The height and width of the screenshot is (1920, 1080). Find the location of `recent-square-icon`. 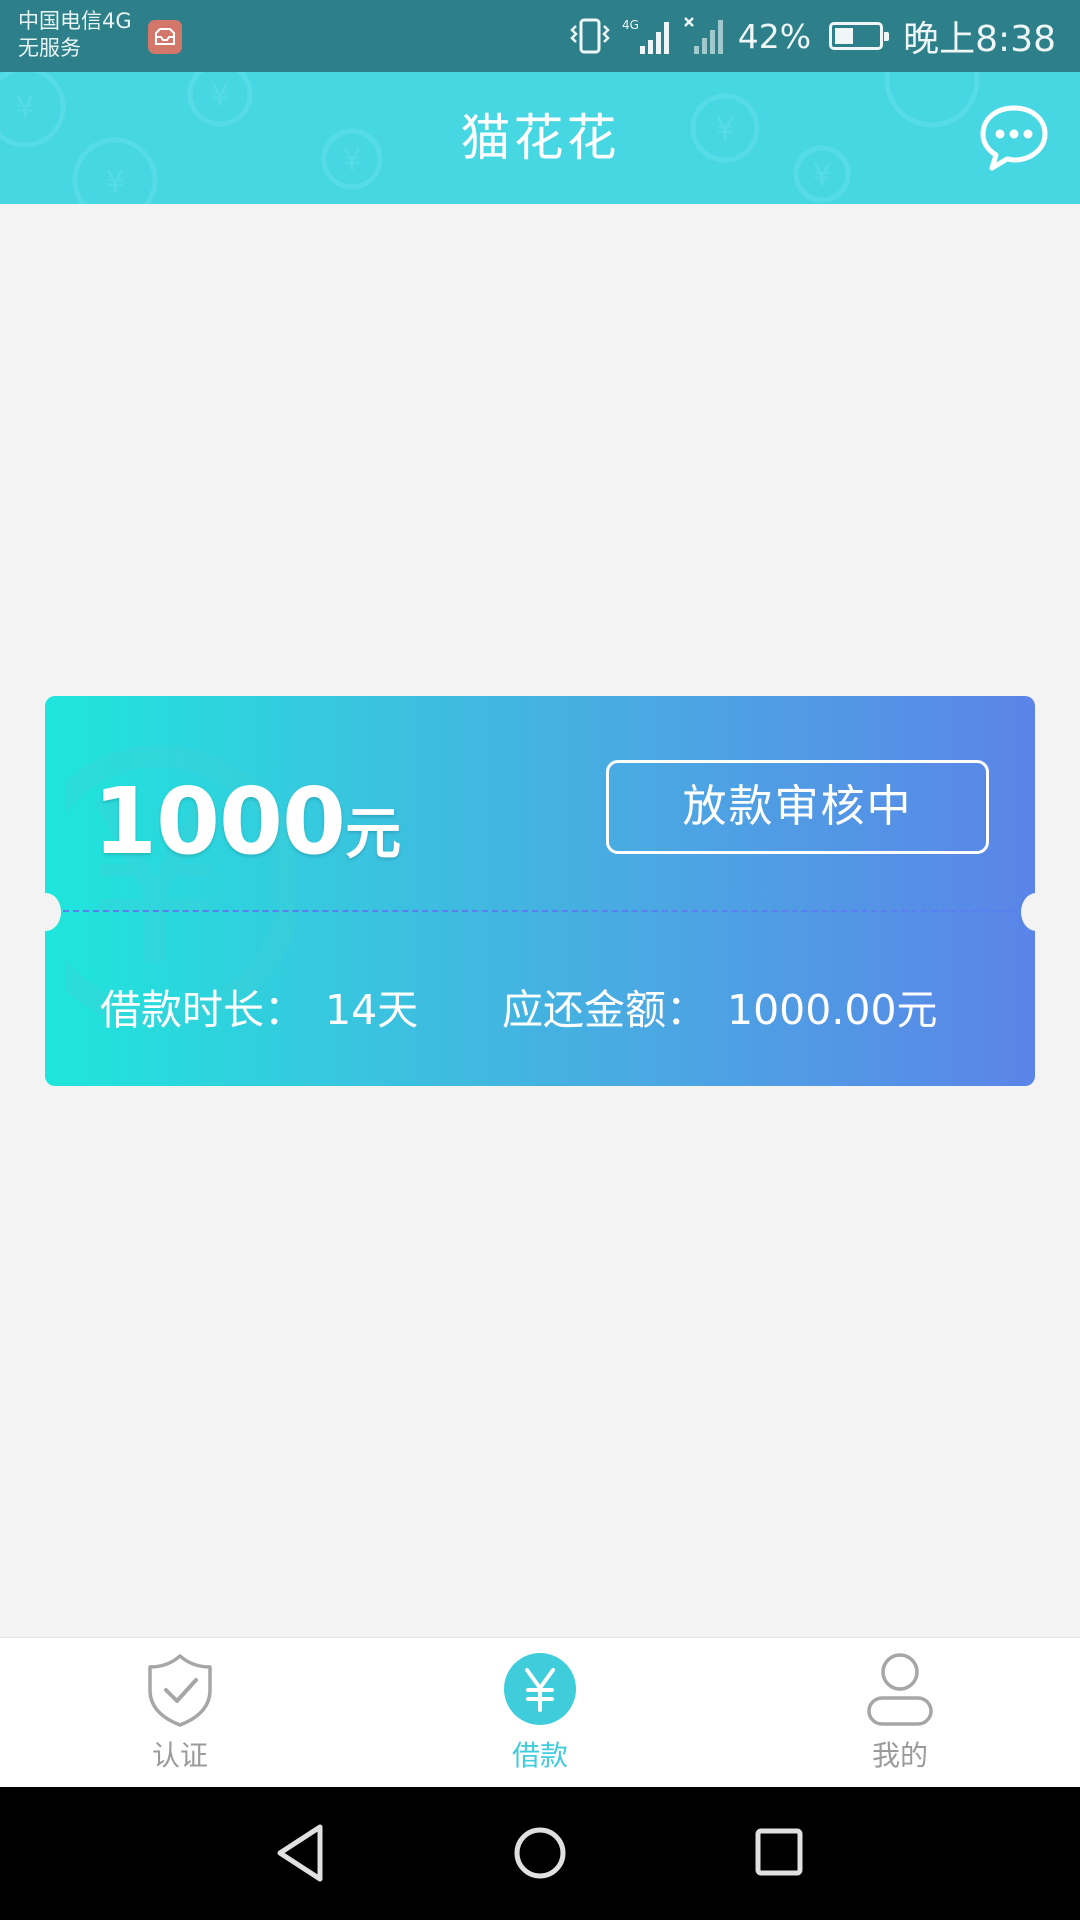

recent-square-icon is located at coordinates (780, 1853).